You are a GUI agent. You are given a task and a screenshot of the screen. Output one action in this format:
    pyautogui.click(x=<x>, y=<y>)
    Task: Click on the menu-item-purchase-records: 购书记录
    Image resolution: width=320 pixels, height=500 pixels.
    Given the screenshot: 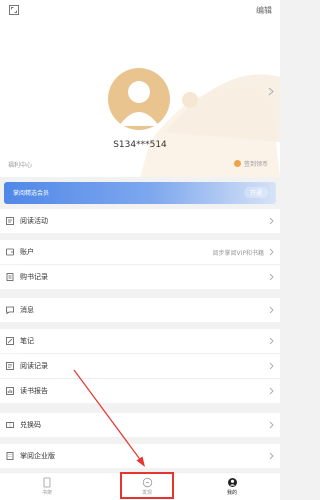 What is the action you would take?
    pyautogui.click(x=140, y=277)
    